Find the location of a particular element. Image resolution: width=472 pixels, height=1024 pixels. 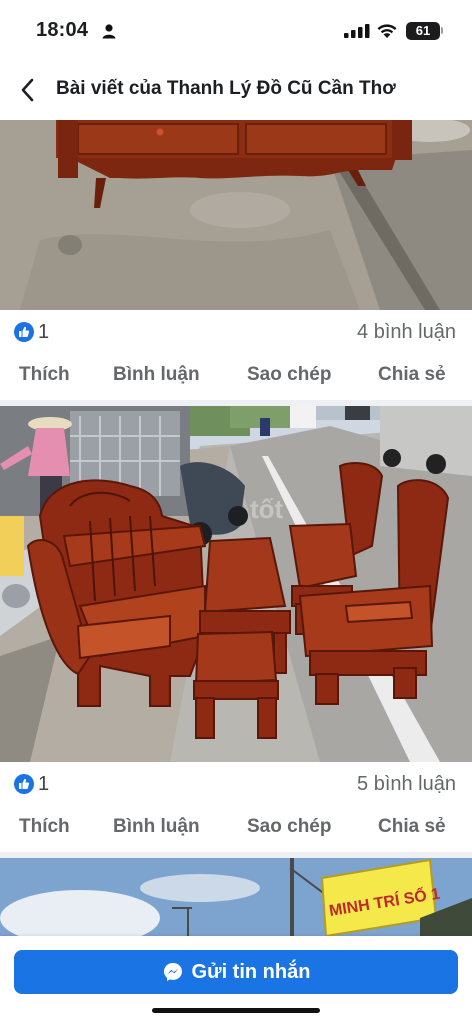

chevron-left-icon is located at coordinates (28, 90).